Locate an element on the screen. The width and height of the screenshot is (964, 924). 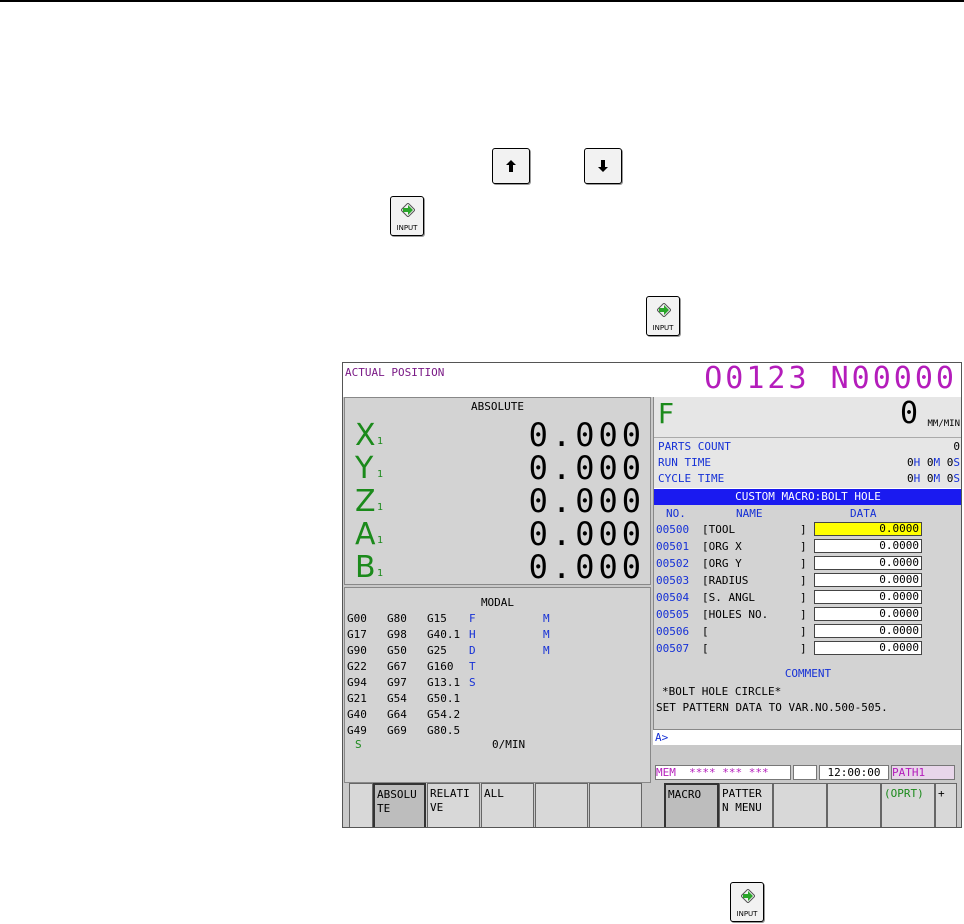
run-time-label: RUN TIME is located at coordinates (684, 462).